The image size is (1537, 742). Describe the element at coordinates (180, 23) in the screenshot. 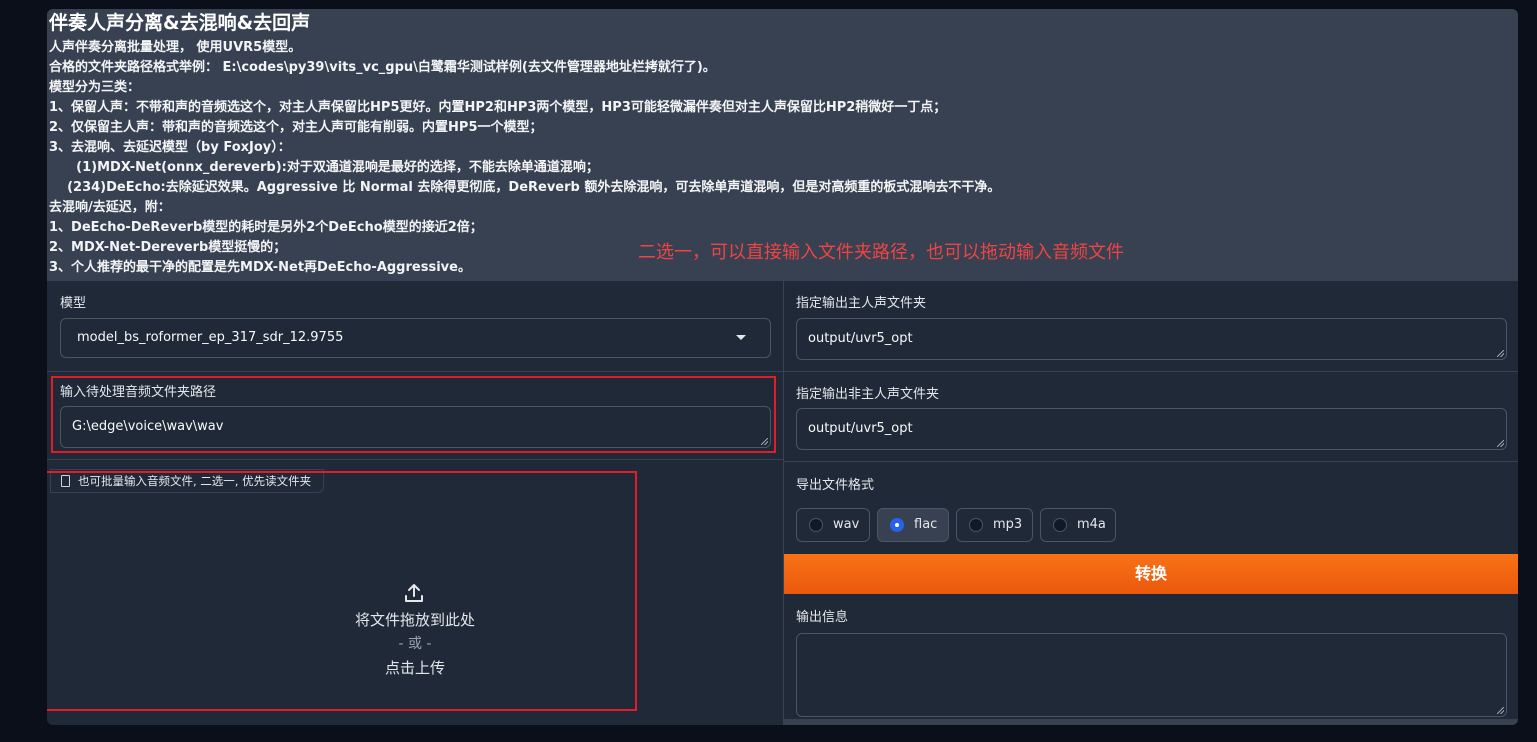

I see `page-title: 伴奏人声分离&去混响&去回声` at that location.